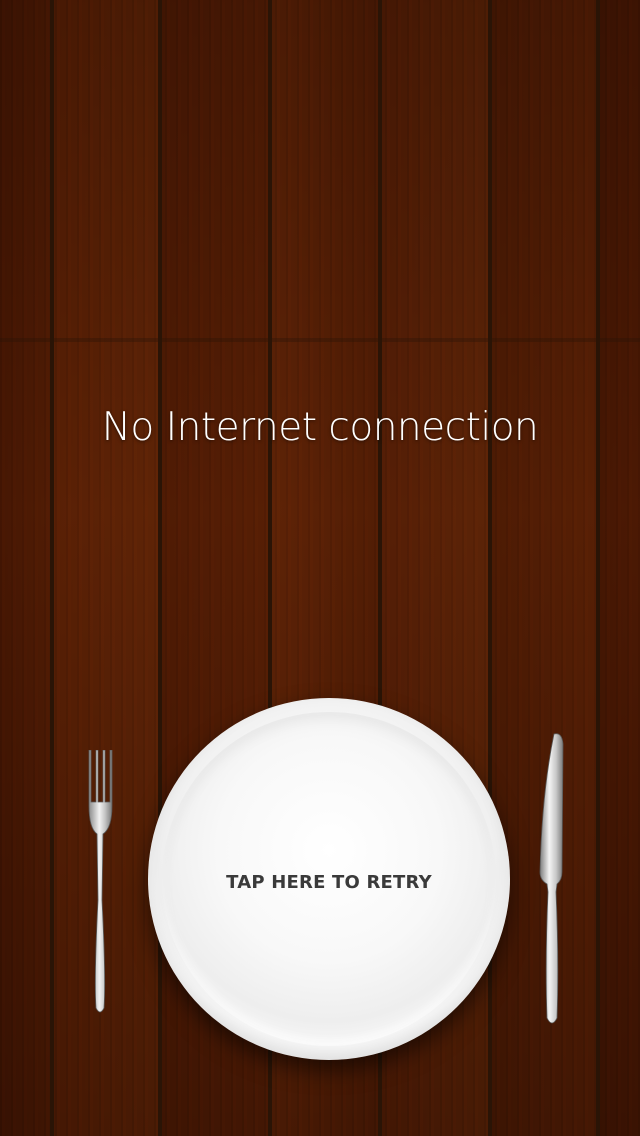  Describe the element at coordinates (320, 427) in the screenshot. I see `no-connection-message: No Internet connection` at that location.